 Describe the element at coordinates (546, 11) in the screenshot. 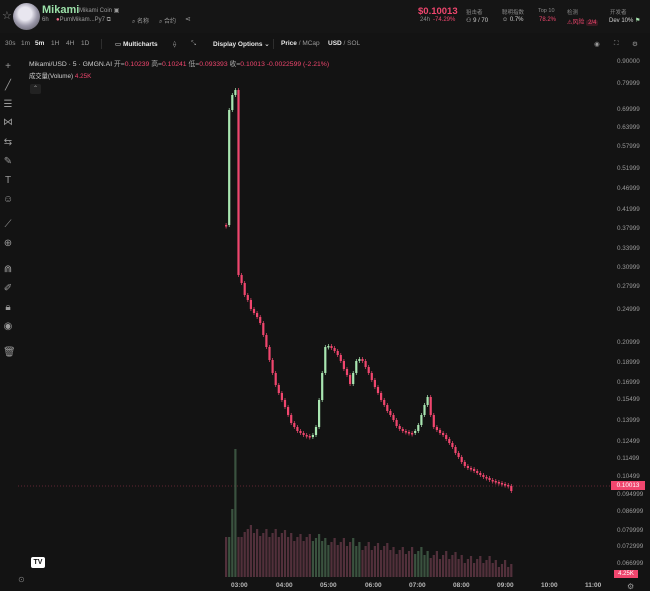

I see `stat-top10-label: Top 10` at that location.